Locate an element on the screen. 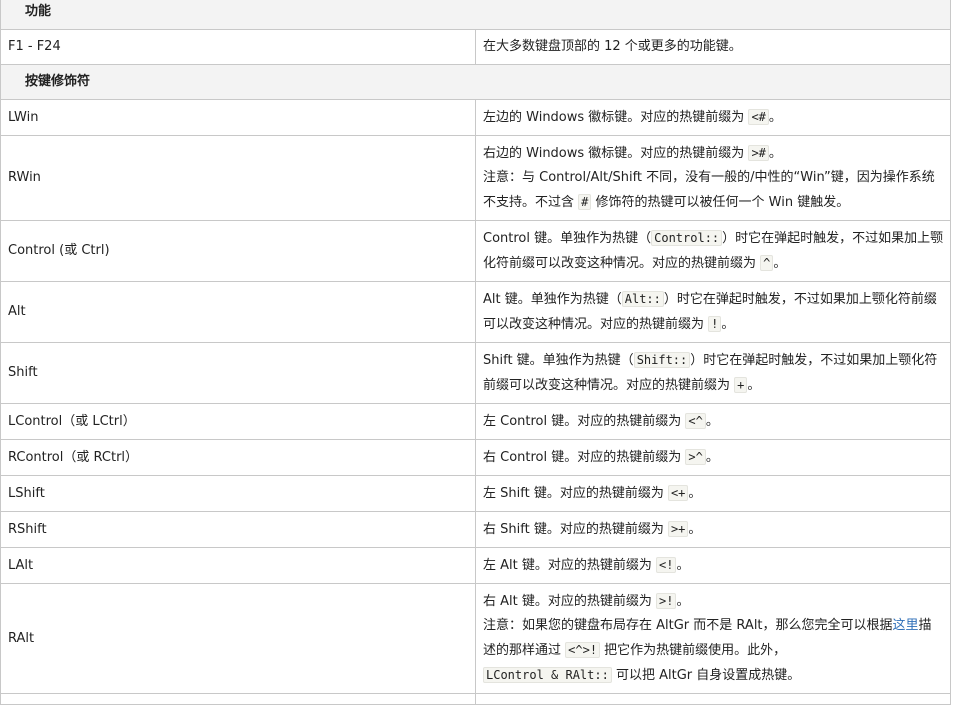 Image resolution: width=953 pixels, height=705 pixels. desc-text: 右 Control 键。对应的热键前缀为 is located at coordinates (584, 457).